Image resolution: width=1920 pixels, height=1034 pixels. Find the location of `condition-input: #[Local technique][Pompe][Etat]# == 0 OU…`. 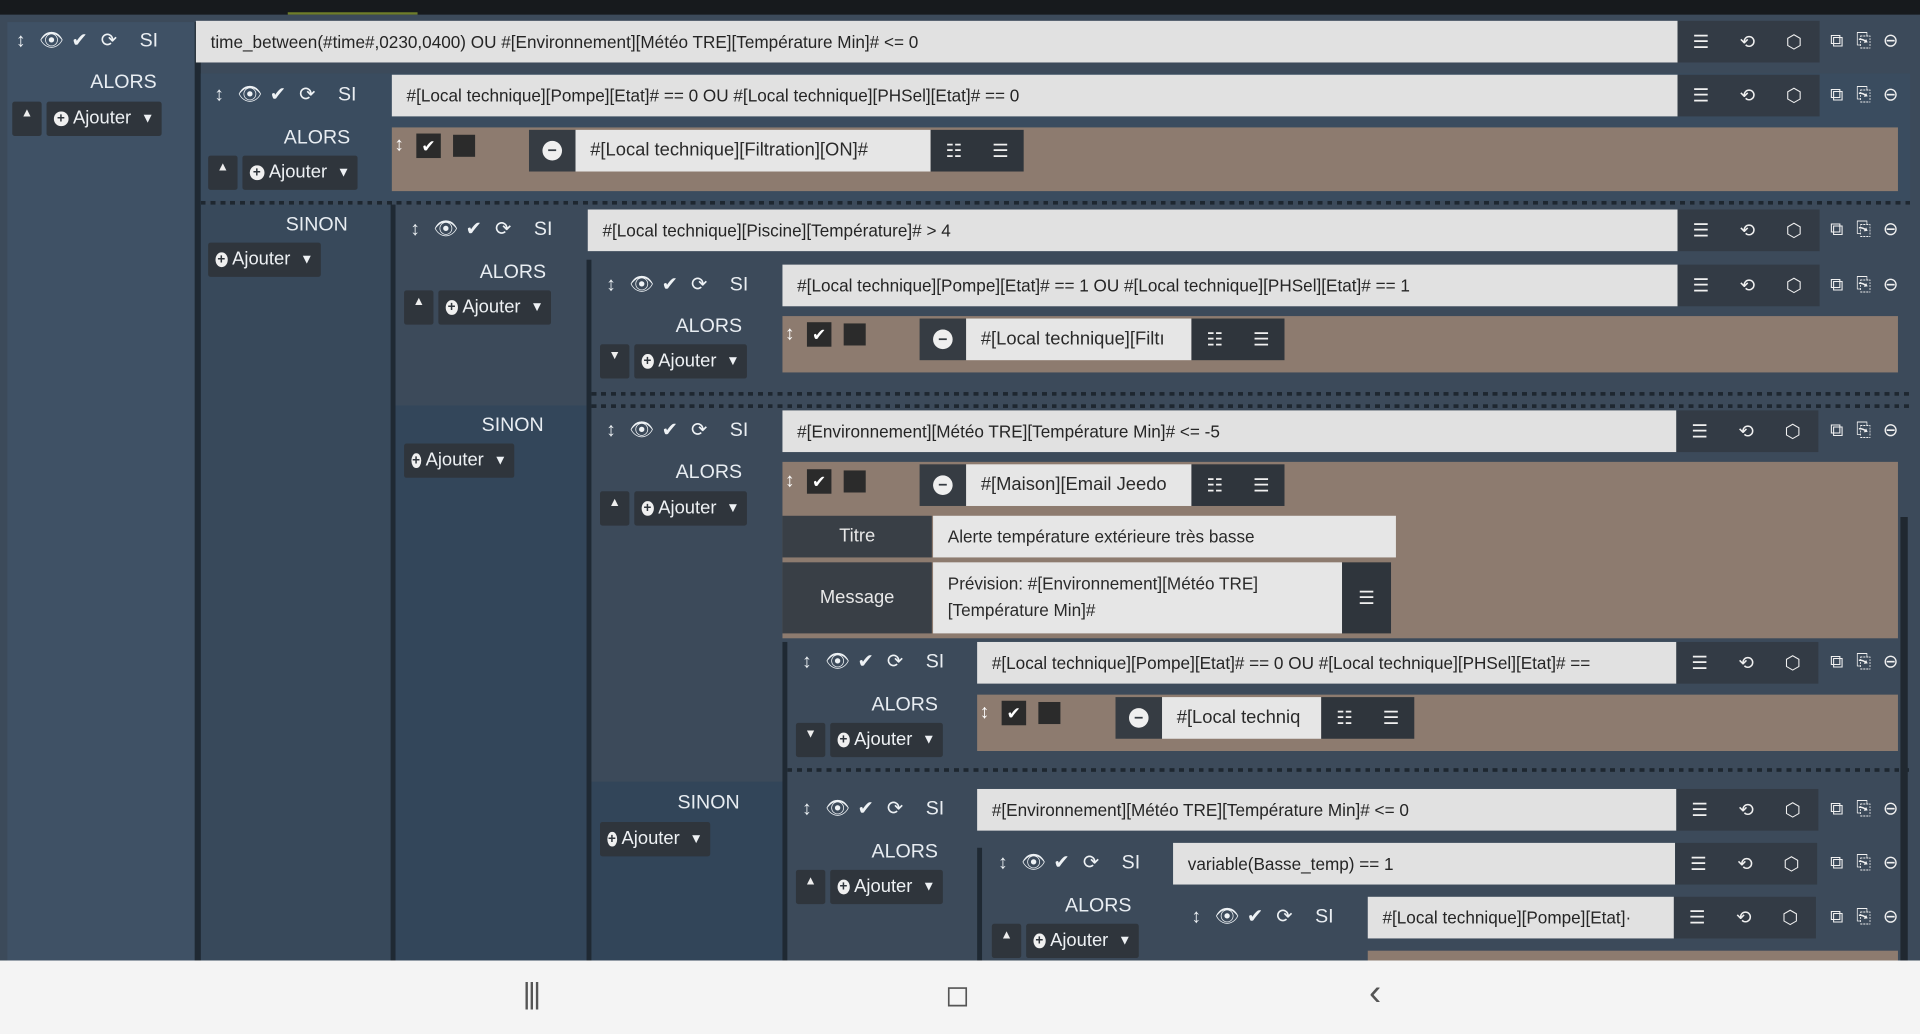

condition-input: #[Local technique][Pompe][Etat]# == 0 OU… is located at coordinates (1327, 662).